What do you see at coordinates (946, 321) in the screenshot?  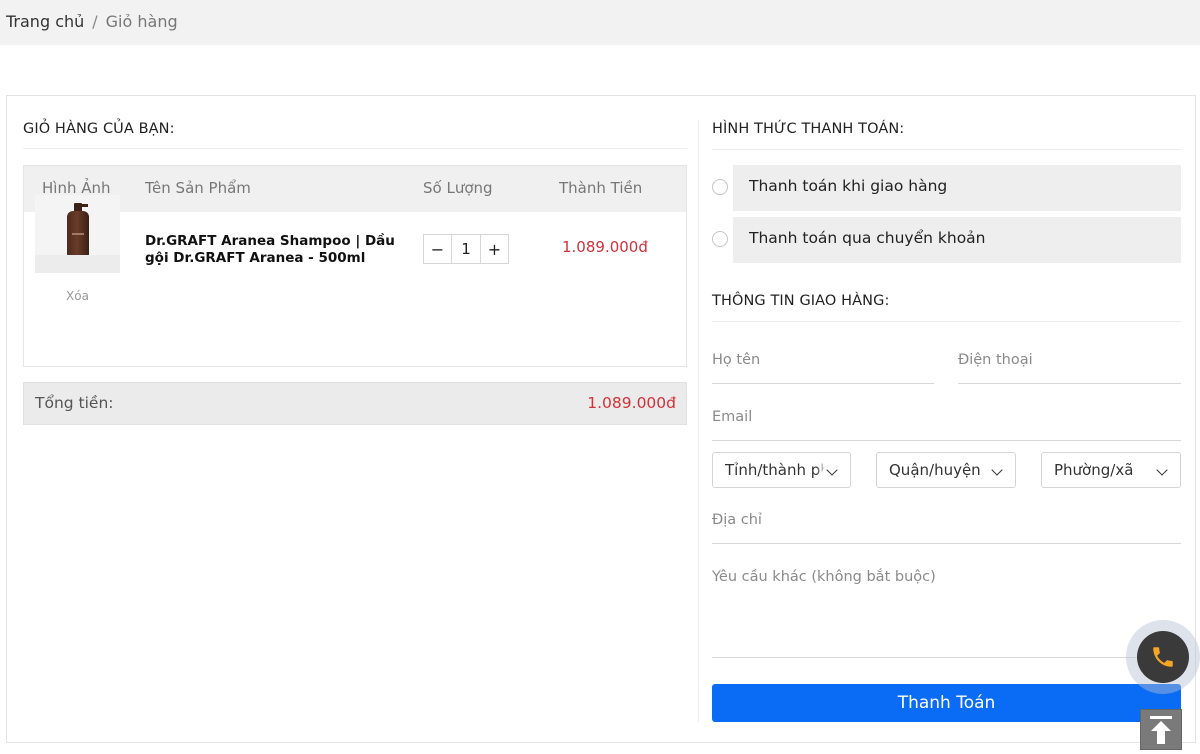 I see `shipping-title-divider` at bounding box center [946, 321].